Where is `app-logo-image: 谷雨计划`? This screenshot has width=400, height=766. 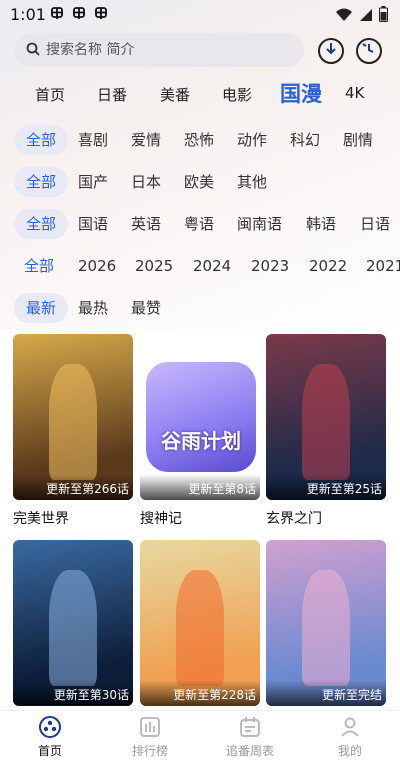 app-logo-image: 谷雨计划 is located at coordinates (201, 417).